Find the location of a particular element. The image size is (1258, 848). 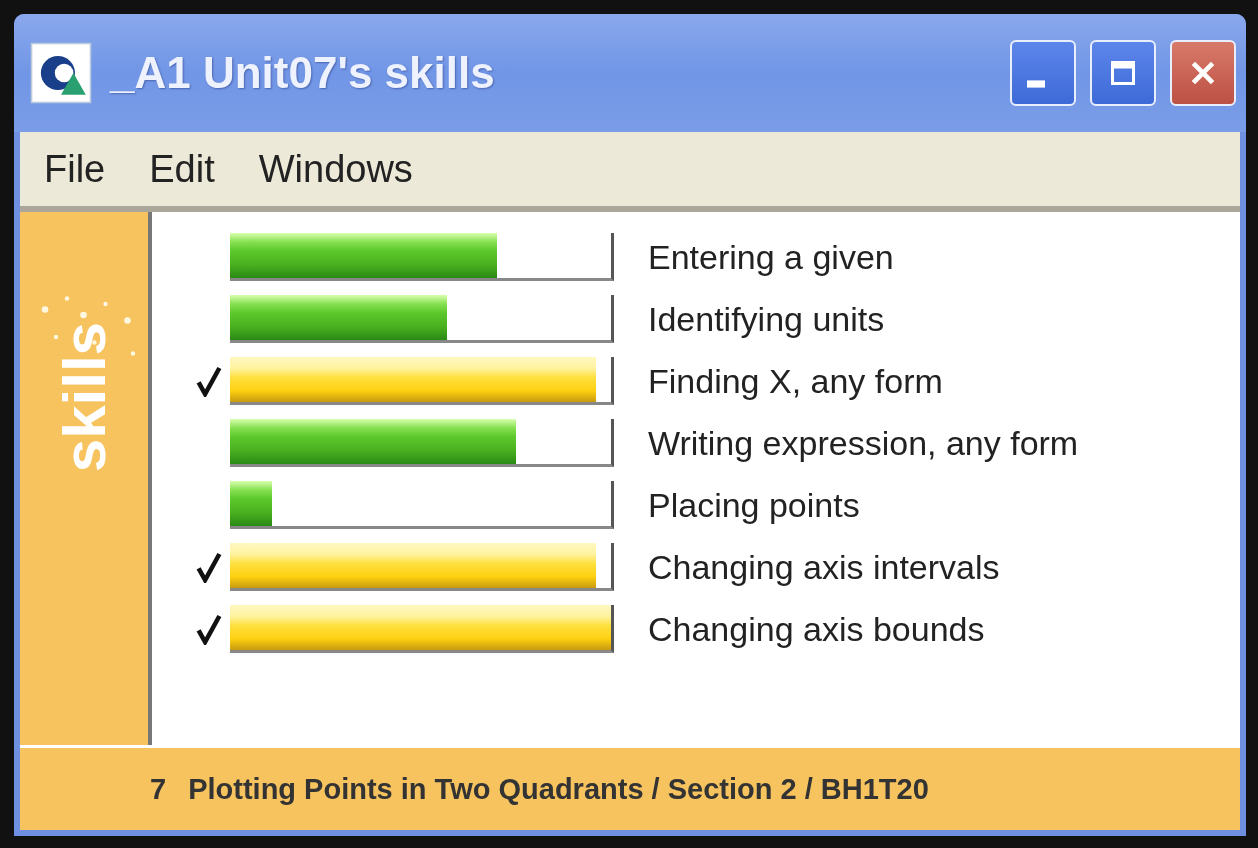

minimize-button is located at coordinates (1043, 73).